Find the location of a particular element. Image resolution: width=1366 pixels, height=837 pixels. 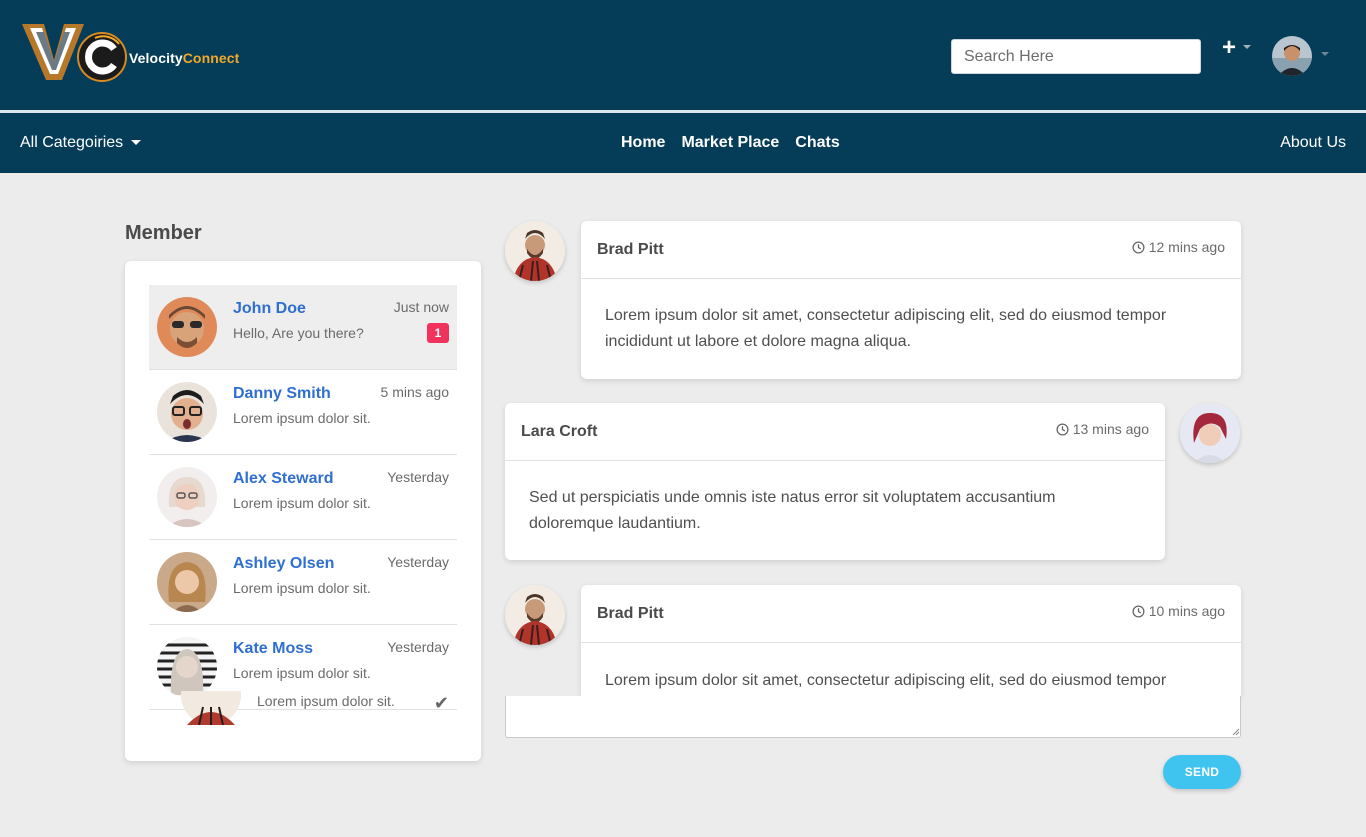

message-time: 10 mins ago is located at coordinates (1178, 611).